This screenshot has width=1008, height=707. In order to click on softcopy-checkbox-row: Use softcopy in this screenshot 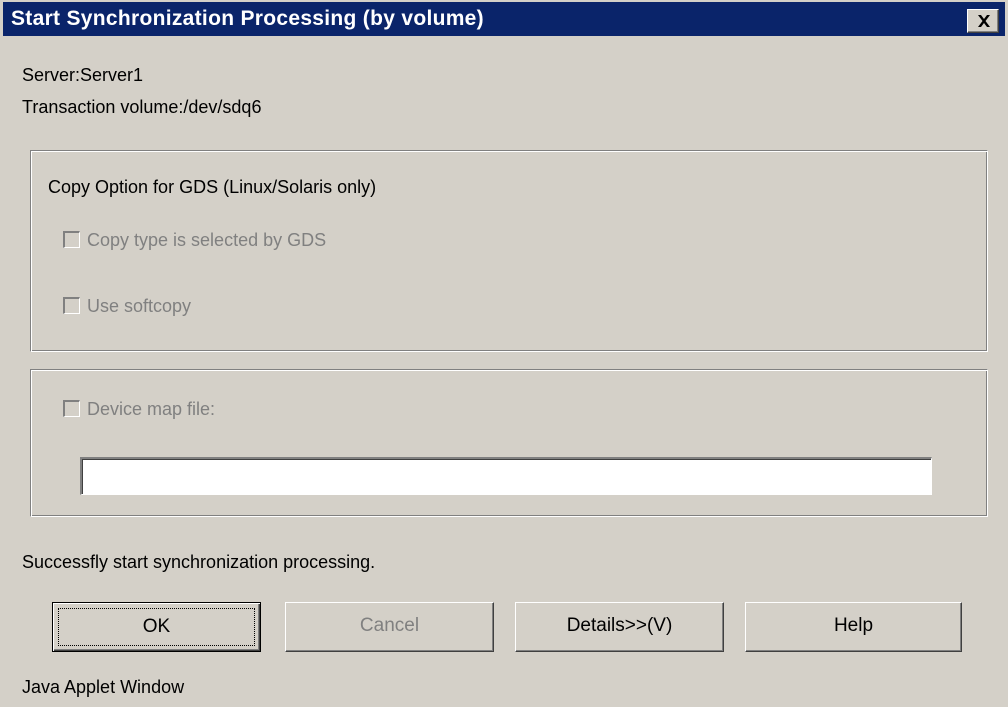, I will do `click(127, 306)`.